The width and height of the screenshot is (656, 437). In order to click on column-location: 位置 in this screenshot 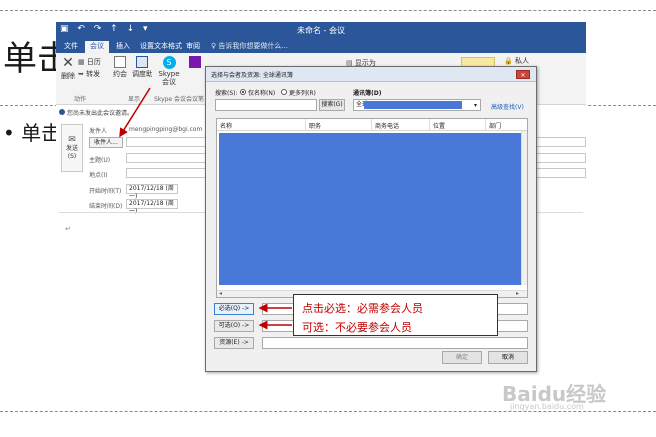, I will do `click(439, 125)`.